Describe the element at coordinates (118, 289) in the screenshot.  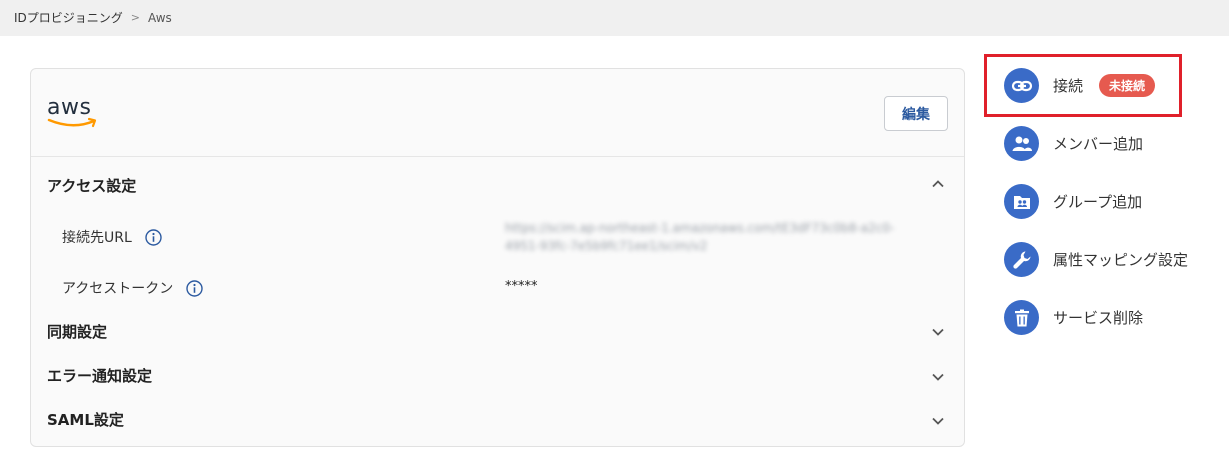
I see `token-label: アクセストークン` at that location.